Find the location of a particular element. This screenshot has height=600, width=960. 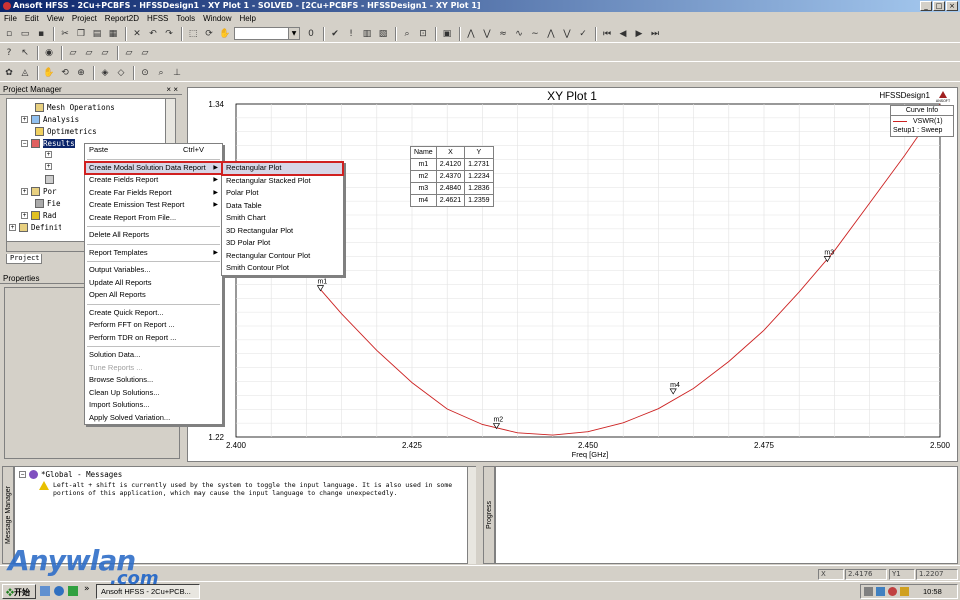

pan-icon: ✋ is located at coordinates (225, 34).